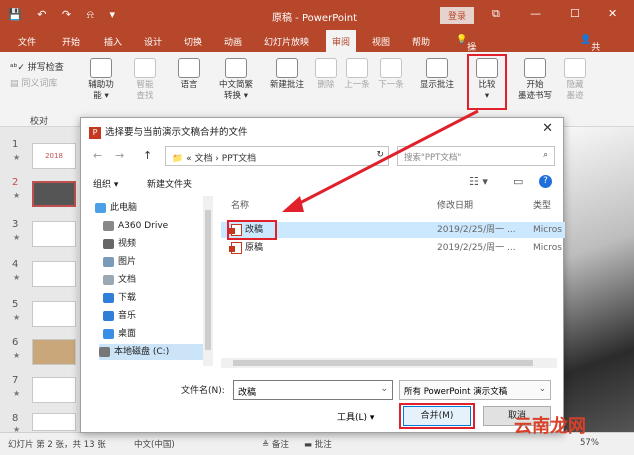  What do you see at coordinates (550, 426) in the screenshot?
I see `watermark-text: 云南龙网` at bounding box center [550, 426].